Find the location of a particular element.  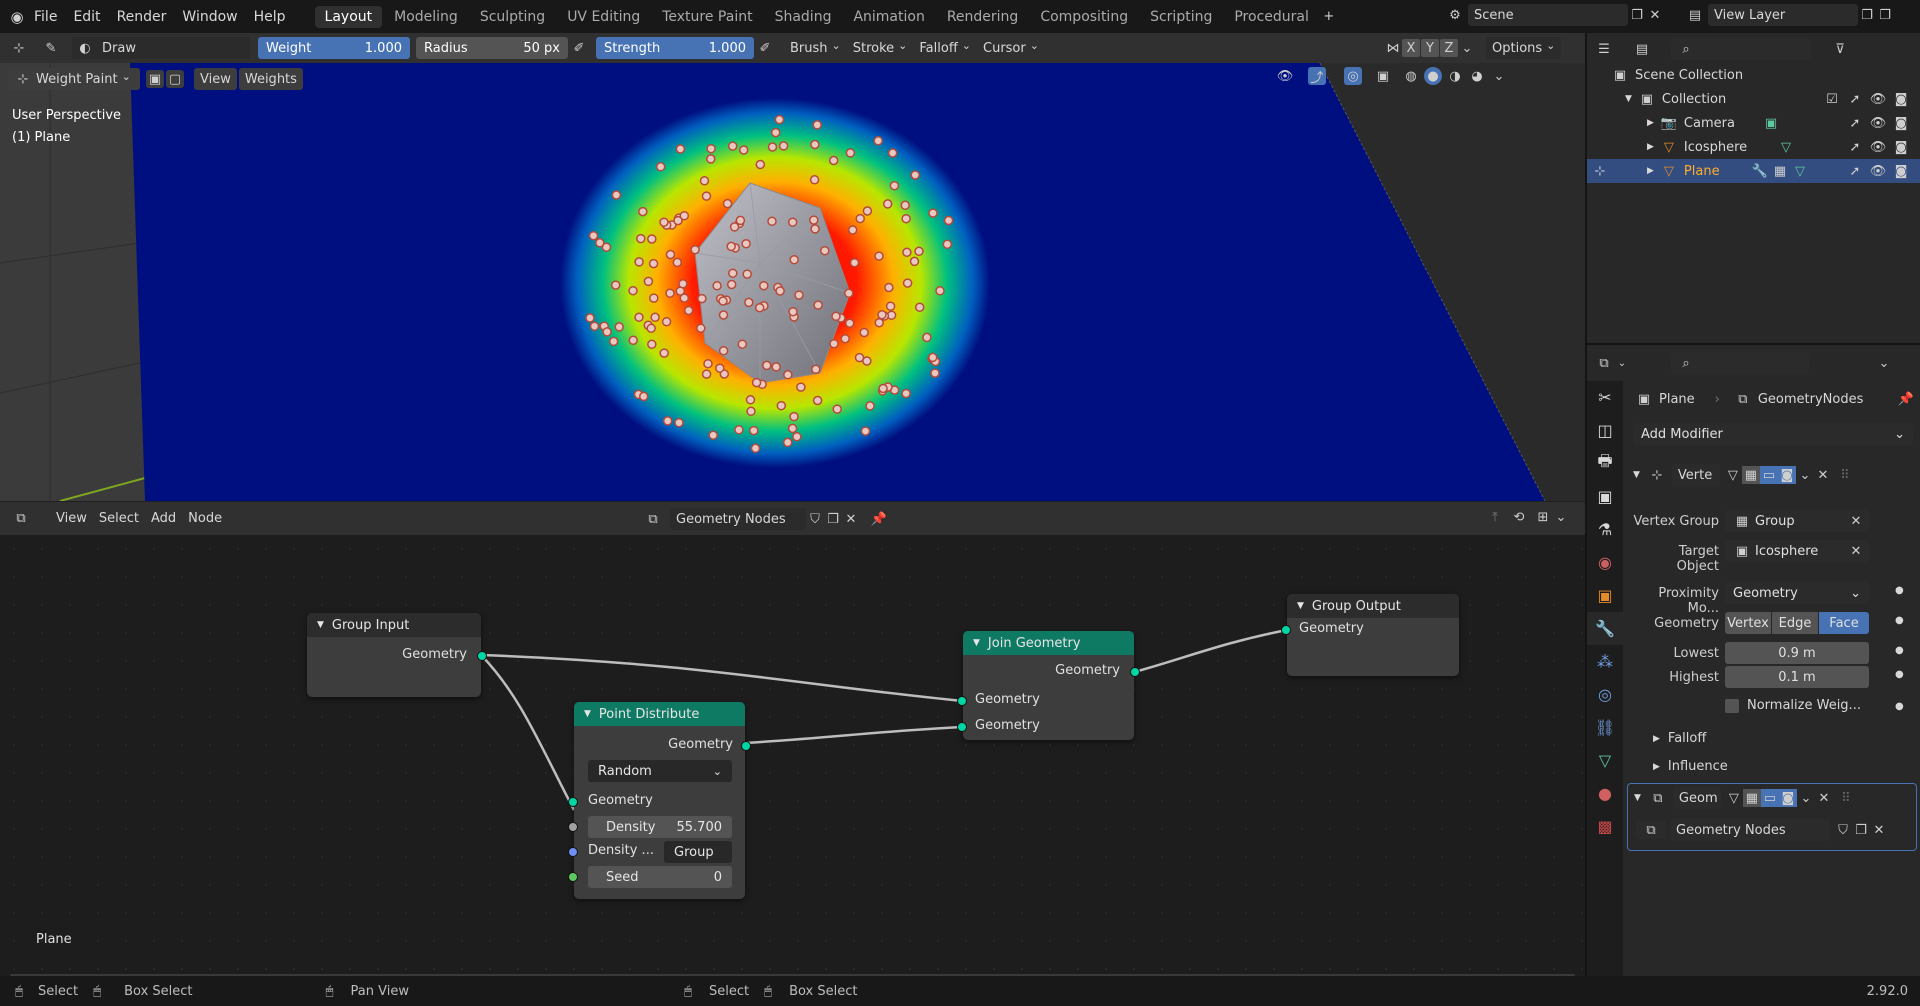

shading-solid-icon: ● is located at coordinates (1433, 76).